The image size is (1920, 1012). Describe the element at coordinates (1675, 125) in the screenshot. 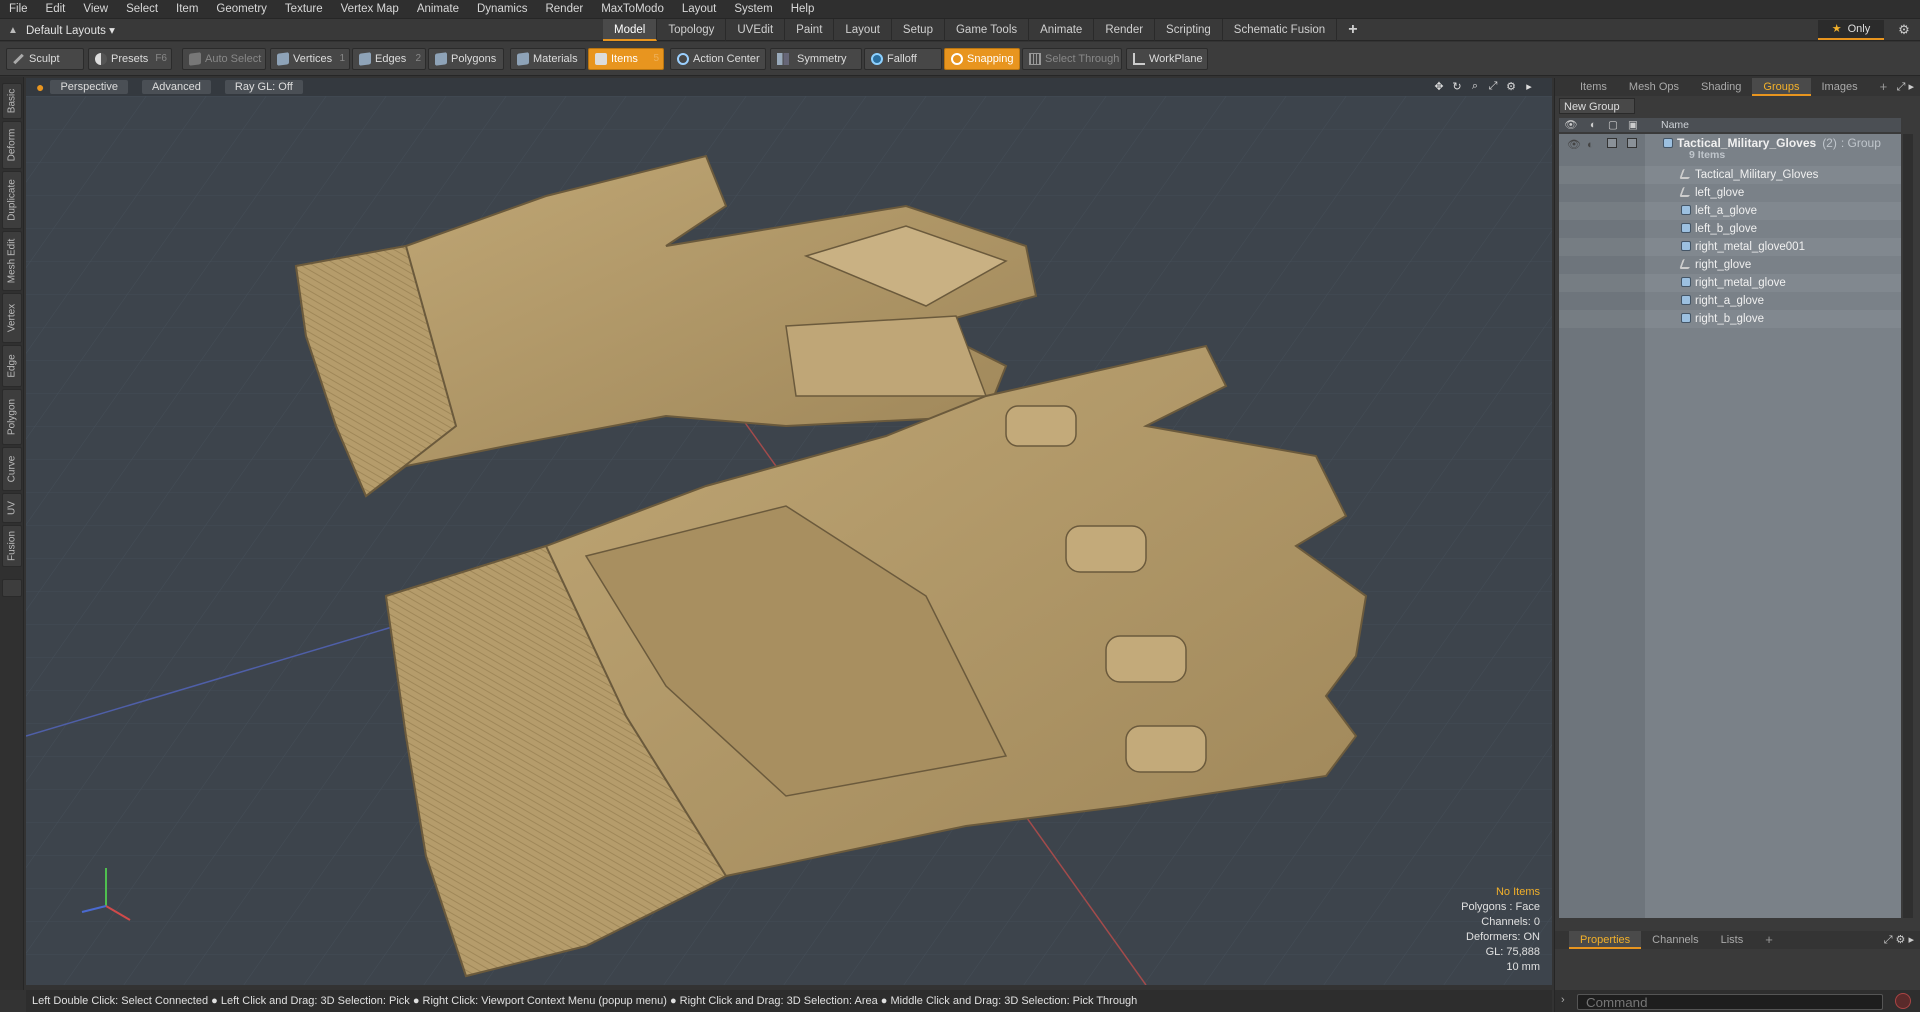

I see `name-column-header: Name` at that location.